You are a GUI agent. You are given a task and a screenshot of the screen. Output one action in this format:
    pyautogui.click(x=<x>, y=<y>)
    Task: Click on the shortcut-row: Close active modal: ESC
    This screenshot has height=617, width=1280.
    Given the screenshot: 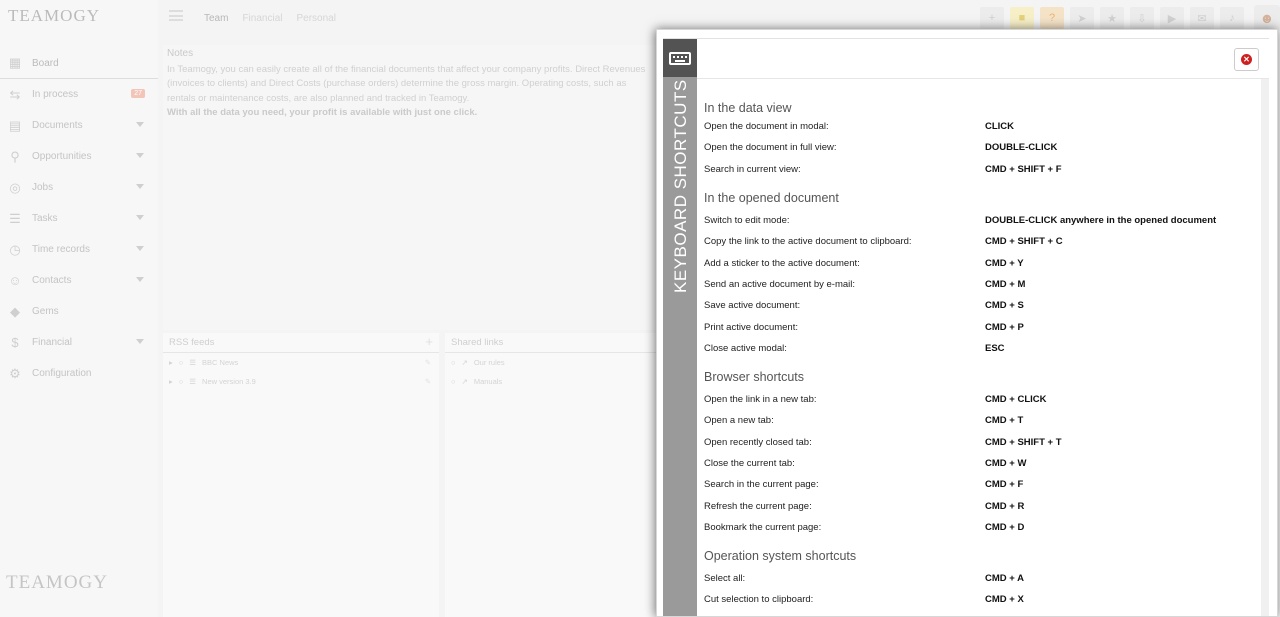 What is the action you would take?
    pyautogui.click(x=986, y=348)
    